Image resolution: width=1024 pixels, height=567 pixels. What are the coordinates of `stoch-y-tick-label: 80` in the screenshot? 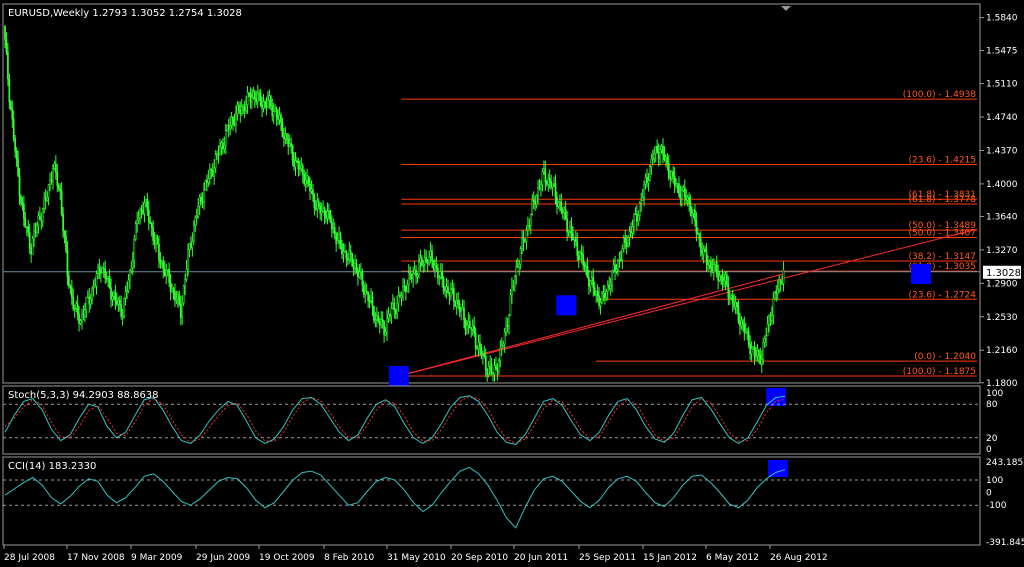 It's located at (992, 405).